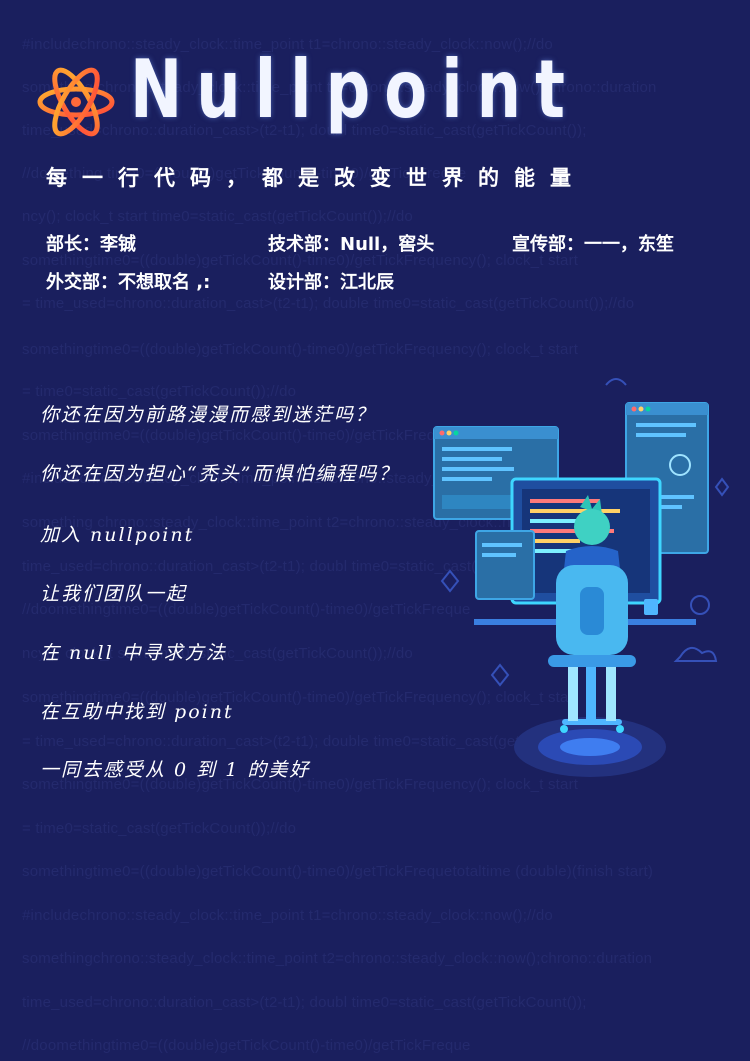 This screenshot has height=1061, width=750. Describe the element at coordinates (133, 653) in the screenshot. I see `recruit-line: 在 null 中寻求方法` at that location.